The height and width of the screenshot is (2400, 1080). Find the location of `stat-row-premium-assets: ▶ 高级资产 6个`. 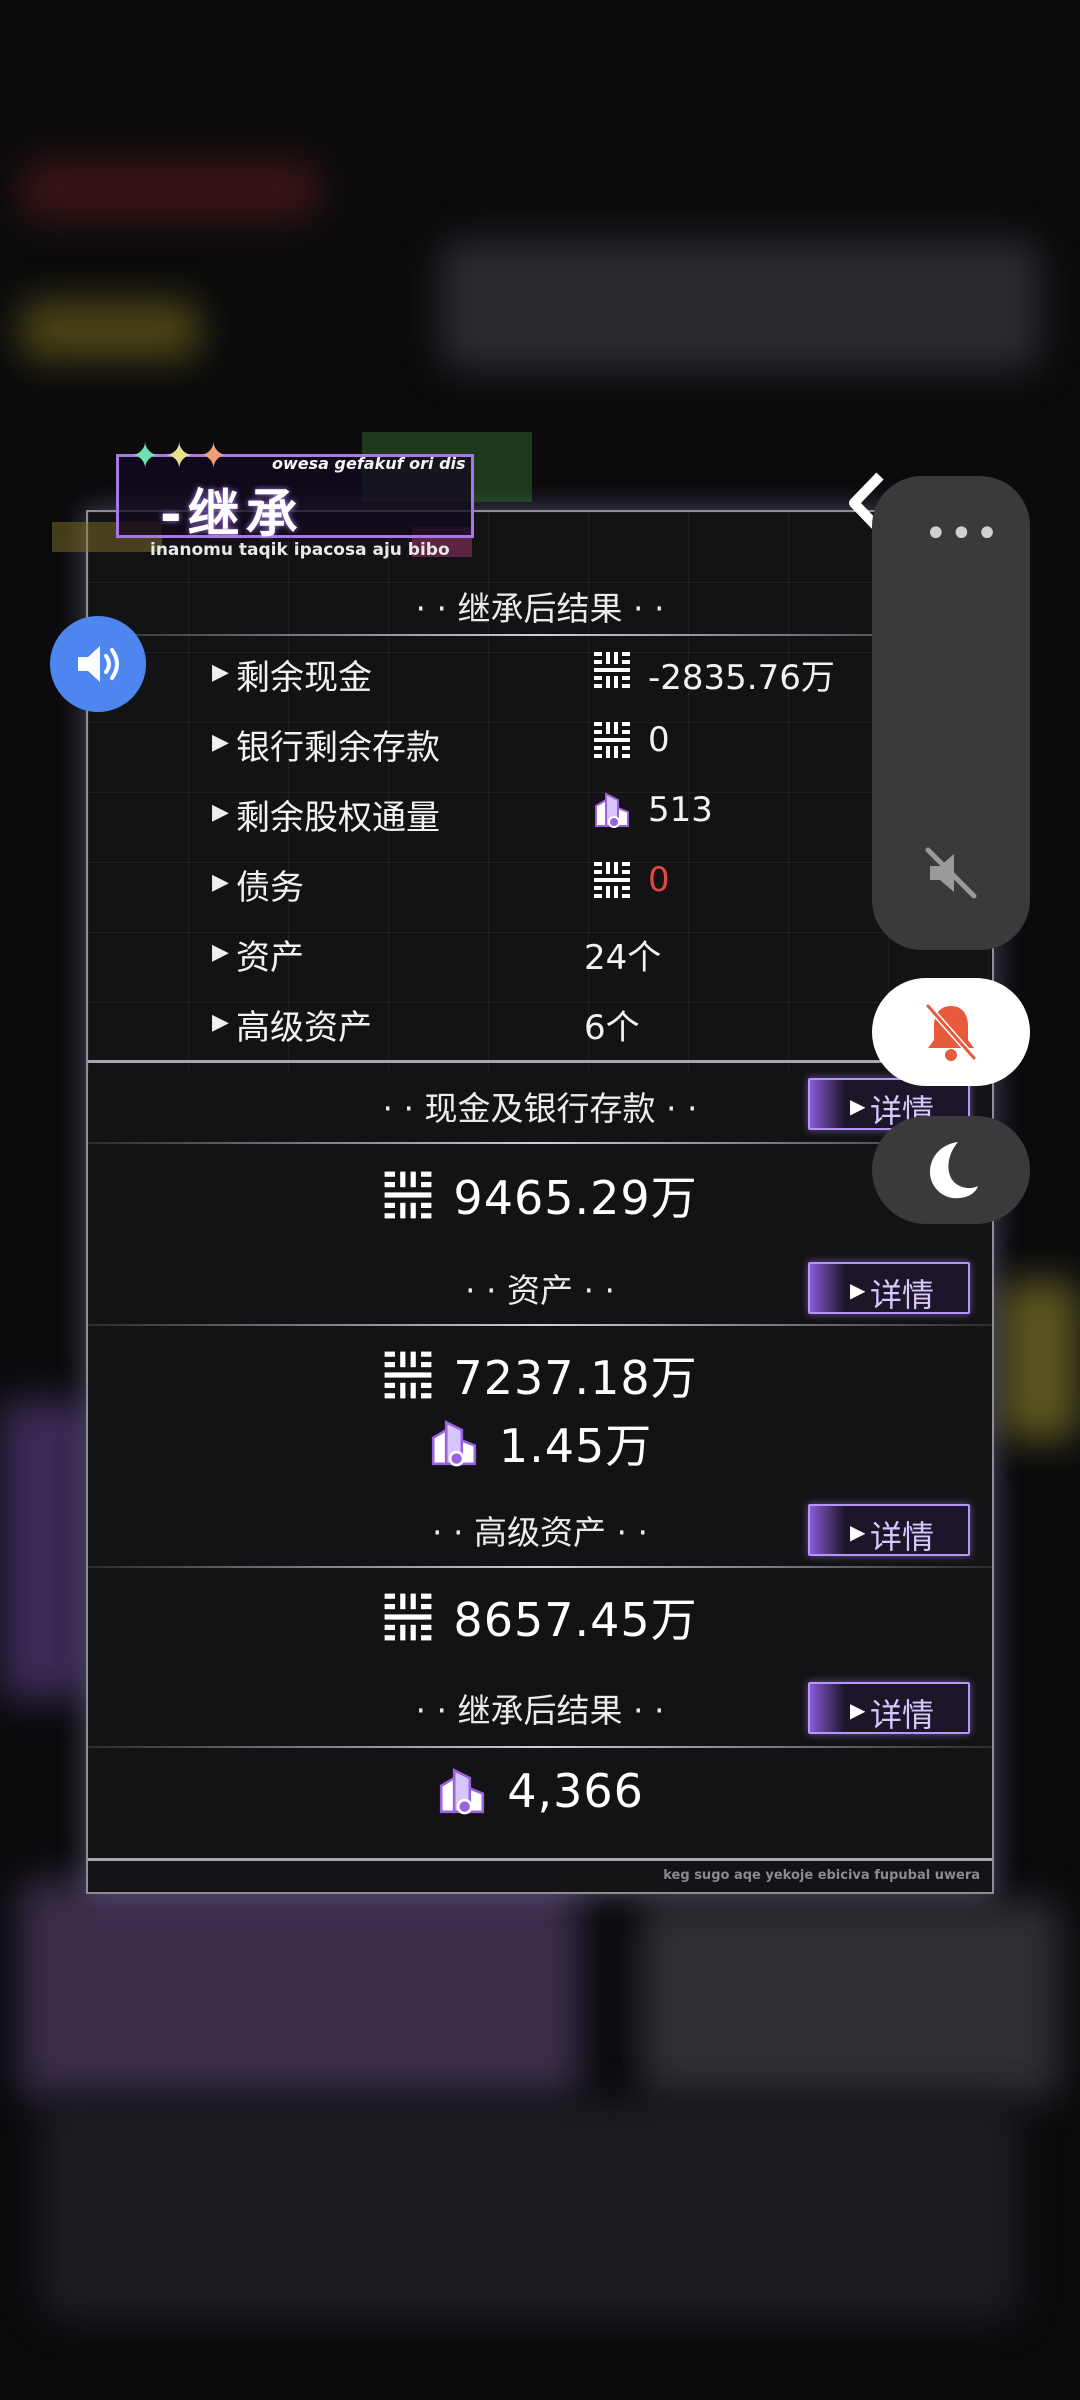

stat-row-premium-assets: ▶ 高级资产 6个 is located at coordinates (540, 1024).